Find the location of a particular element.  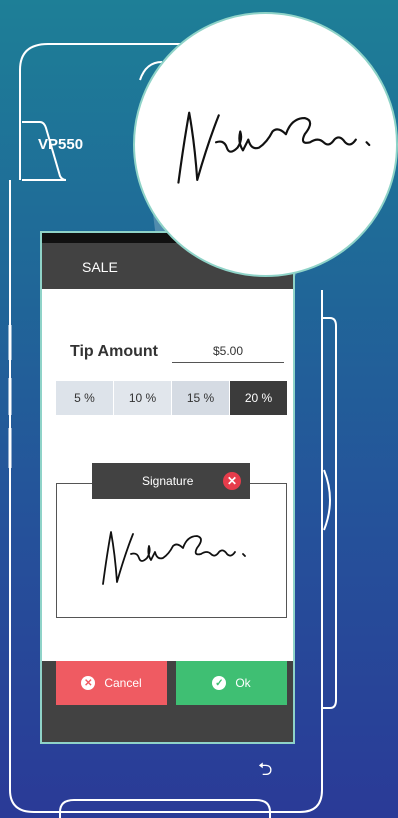

tip-percent-options: 5 % 10 % 15 % 20 % is located at coordinates (171, 398).